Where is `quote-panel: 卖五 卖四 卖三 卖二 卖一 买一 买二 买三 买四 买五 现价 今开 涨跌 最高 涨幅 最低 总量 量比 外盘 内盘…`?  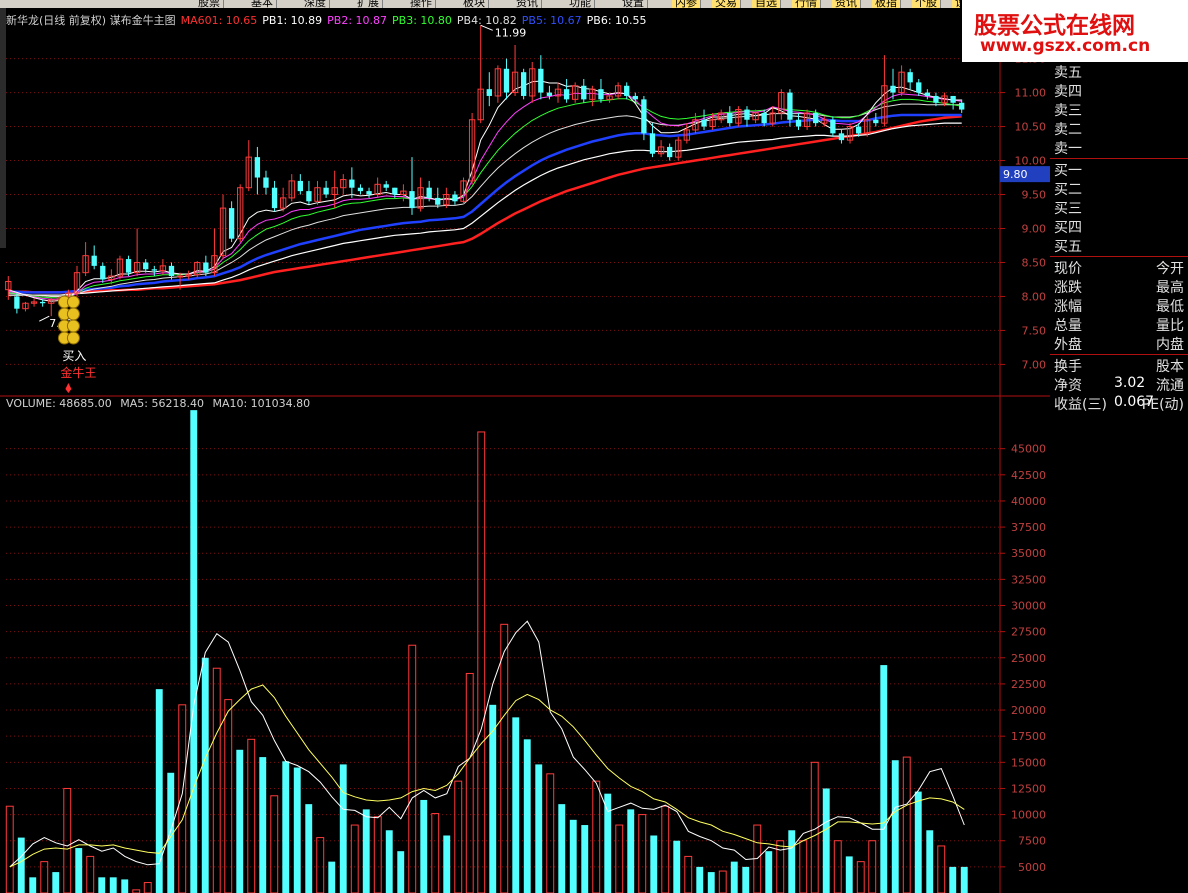
quote-panel: 卖五 卖四 卖三 卖二 卖一 买一 买二 买三 买四 买五 现价 今开 涨跌 最高 涨幅 最低 总量 量比 外盘 内盘… is located at coordinates (1119, 477).